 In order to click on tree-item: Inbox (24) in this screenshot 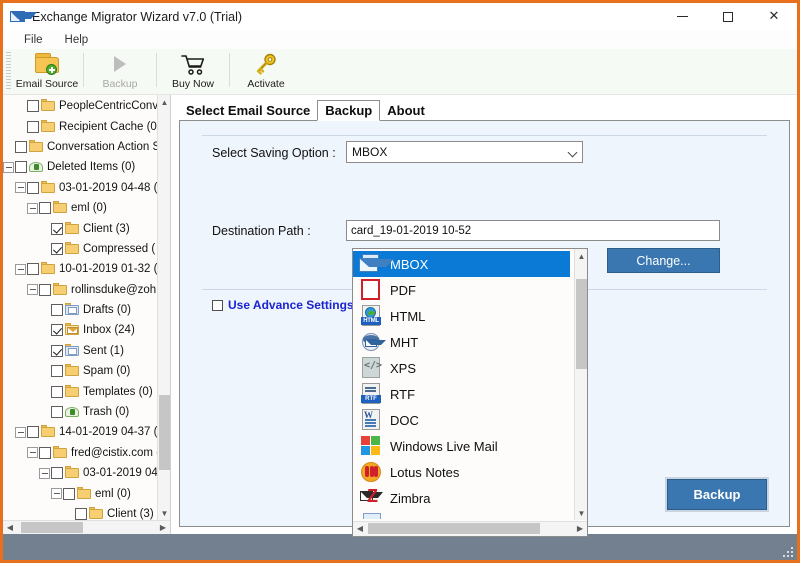, I will do `click(80, 330)`.